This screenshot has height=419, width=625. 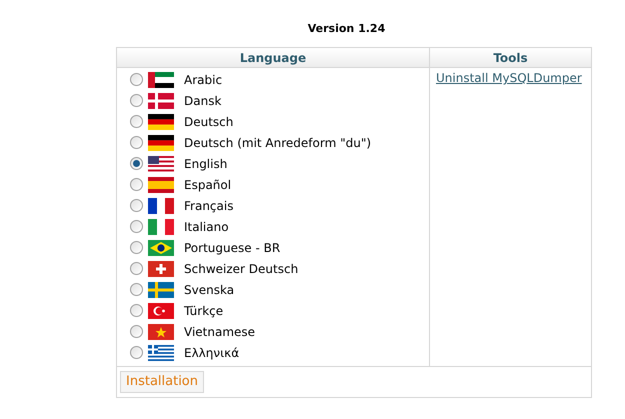 I want to click on language-label: Svenska, so click(x=209, y=290).